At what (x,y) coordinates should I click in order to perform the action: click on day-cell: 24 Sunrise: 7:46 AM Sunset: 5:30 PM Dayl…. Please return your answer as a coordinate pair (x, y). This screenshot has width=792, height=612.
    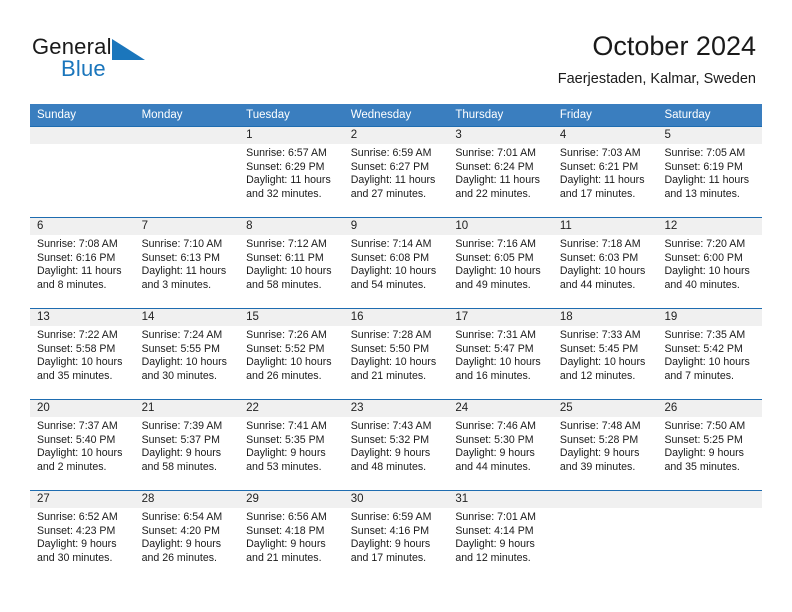
    Looking at the image, I should click on (500, 445).